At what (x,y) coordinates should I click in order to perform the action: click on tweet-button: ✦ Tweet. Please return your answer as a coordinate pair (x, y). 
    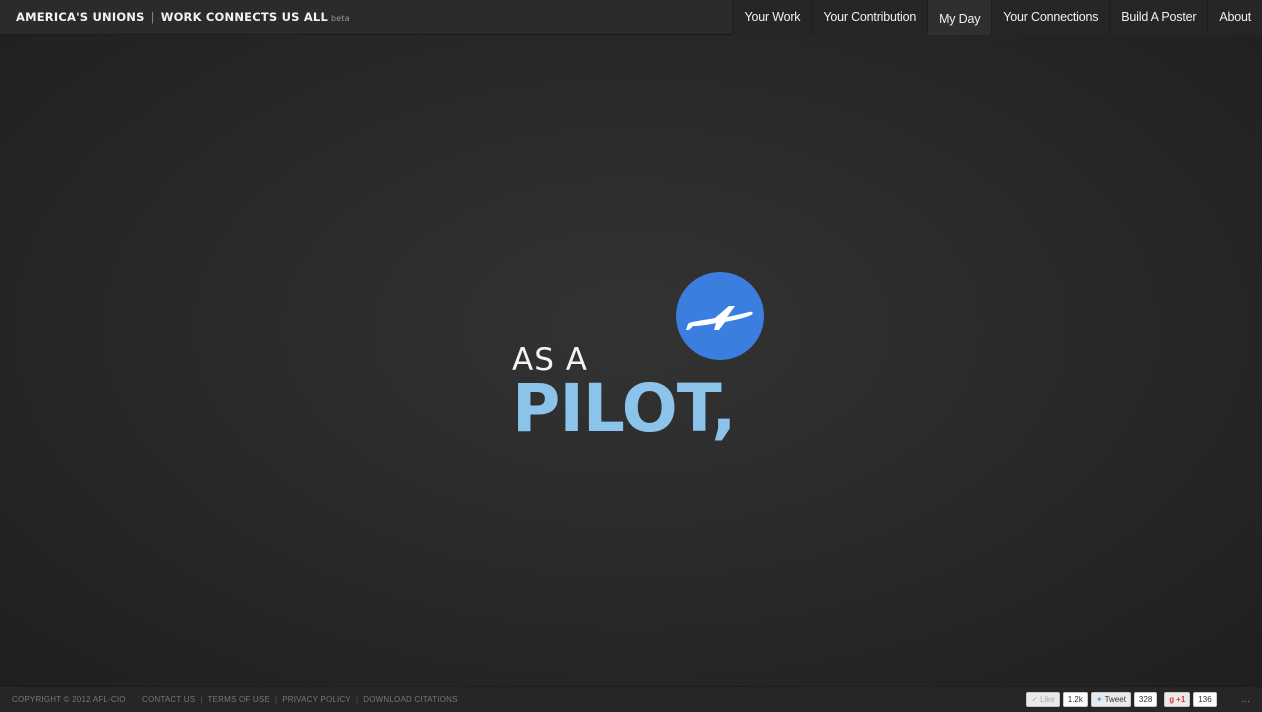
    Looking at the image, I should click on (1110, 699).